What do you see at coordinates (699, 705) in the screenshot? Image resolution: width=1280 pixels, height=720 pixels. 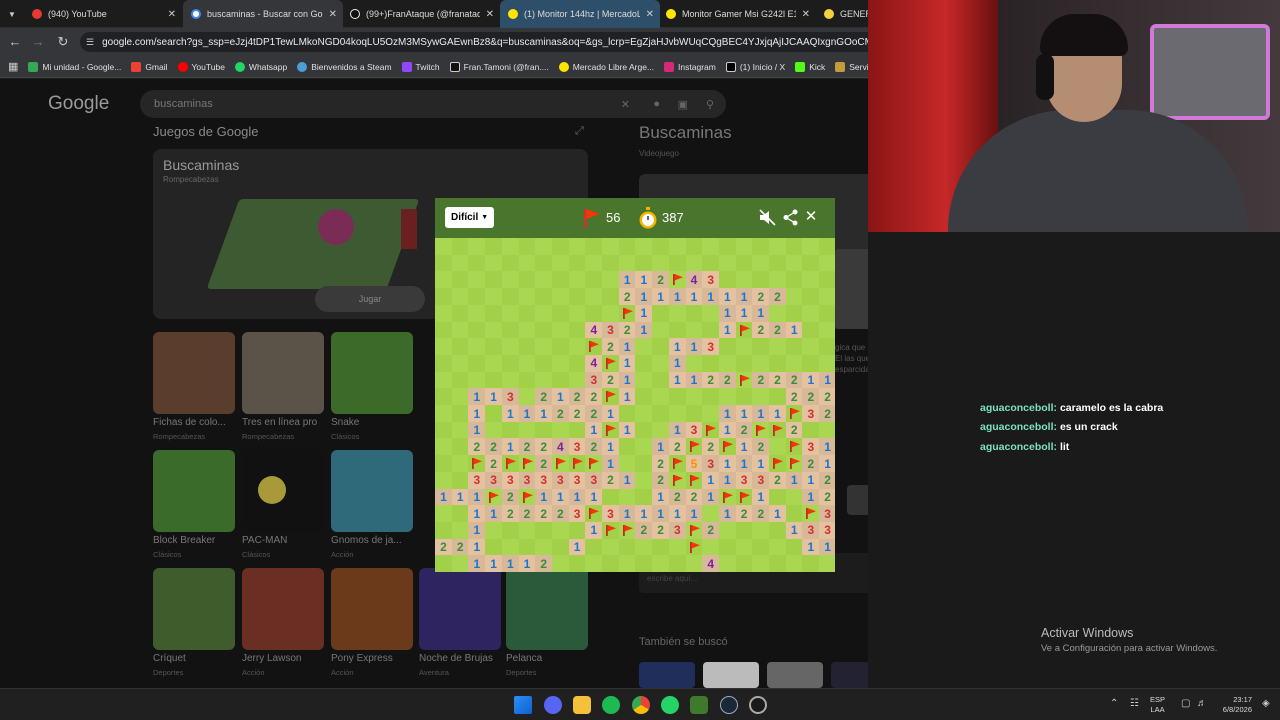 I see `minecraft-icon` at bounding box center [699, 705].